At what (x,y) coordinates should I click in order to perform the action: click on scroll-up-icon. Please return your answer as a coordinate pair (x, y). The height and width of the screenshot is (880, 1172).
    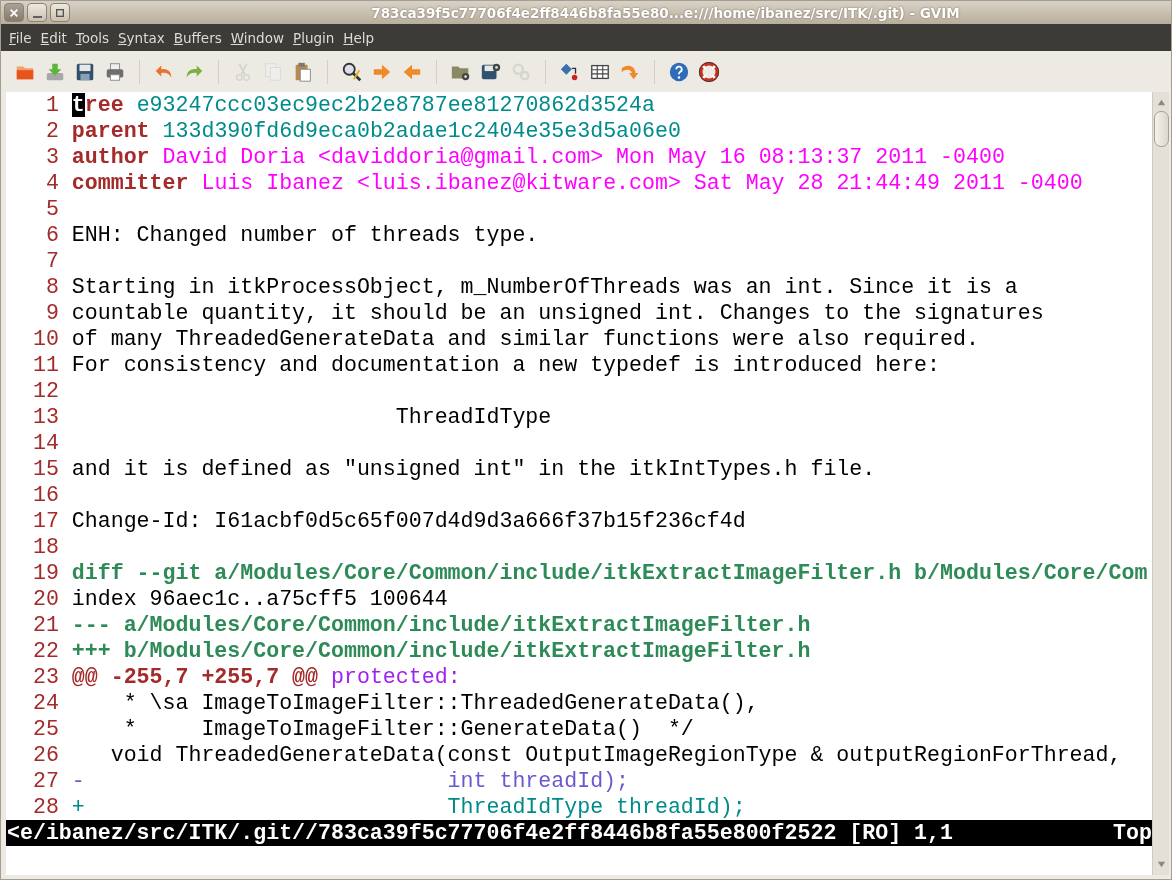
    Looking at the image, I should click on (1161, 102).